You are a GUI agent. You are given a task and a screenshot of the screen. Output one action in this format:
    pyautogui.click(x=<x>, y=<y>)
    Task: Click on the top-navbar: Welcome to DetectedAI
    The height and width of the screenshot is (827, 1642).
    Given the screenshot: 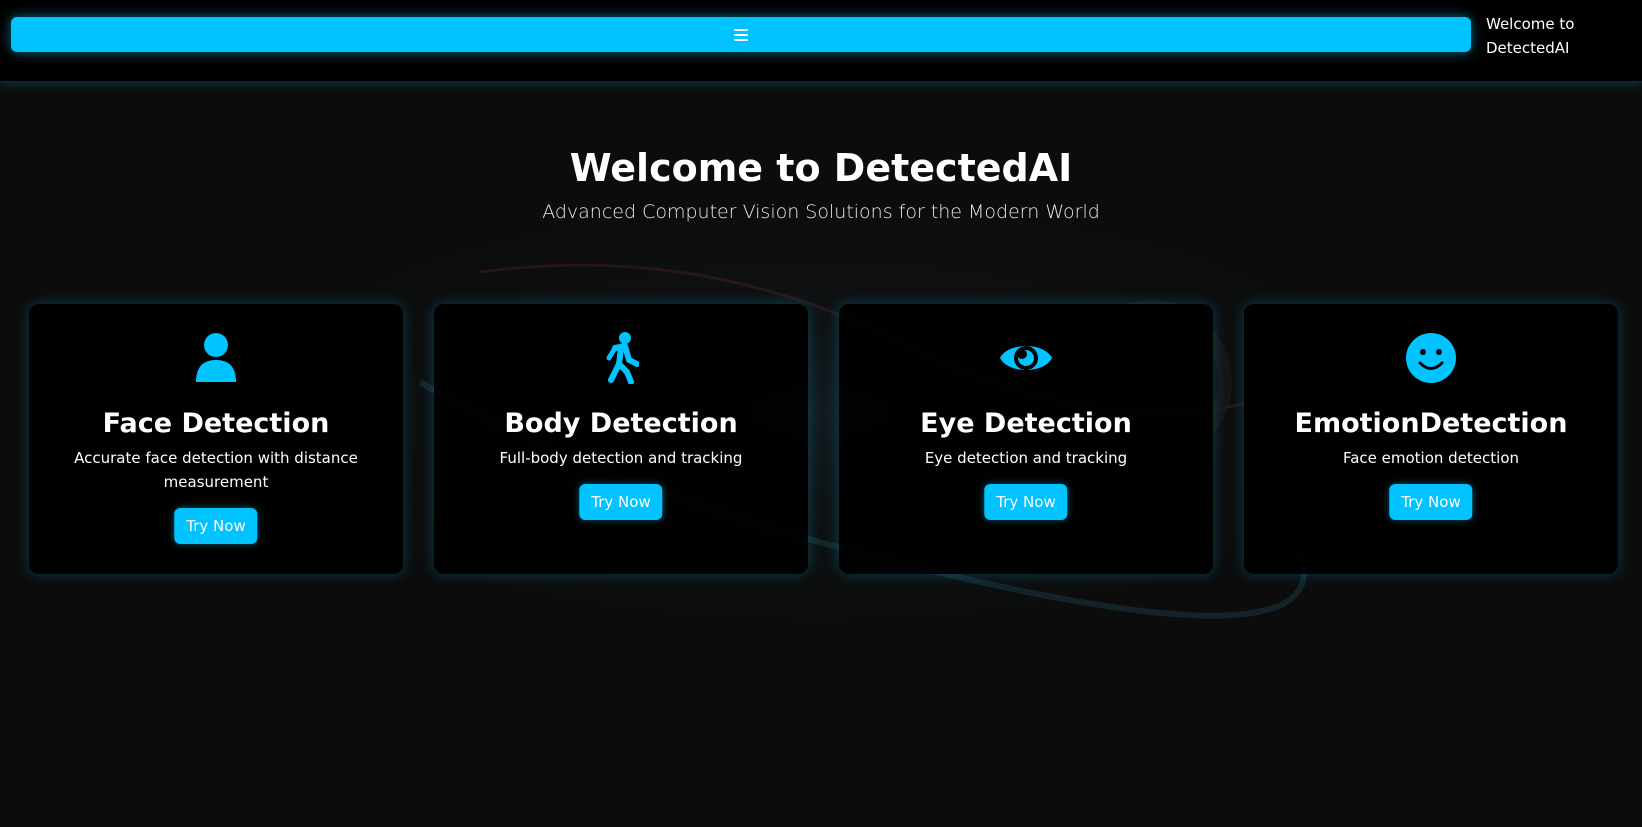 What is the action you would take?
    pyautogui.click(x=821, y=41)
    